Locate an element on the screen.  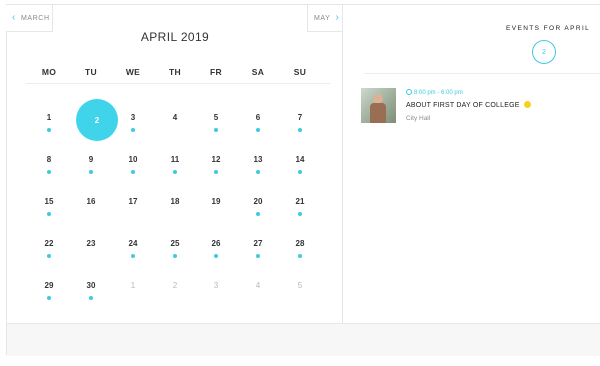
event-title-text: ABOUT FIRST DAY OF COLLEGE is located at coordinates (463, 105).